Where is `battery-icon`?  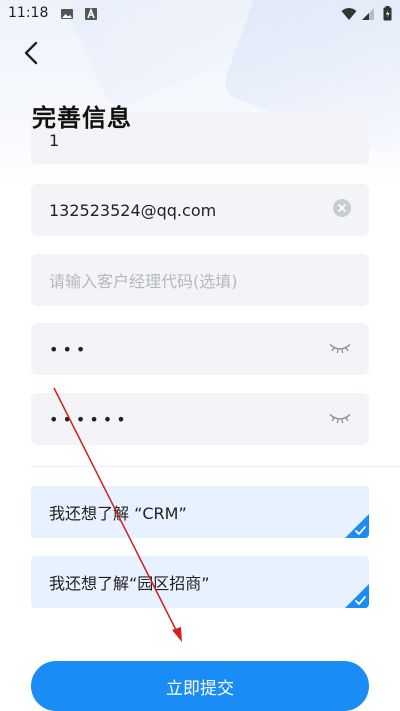
battery-icon is located at coordinates (387, 15).